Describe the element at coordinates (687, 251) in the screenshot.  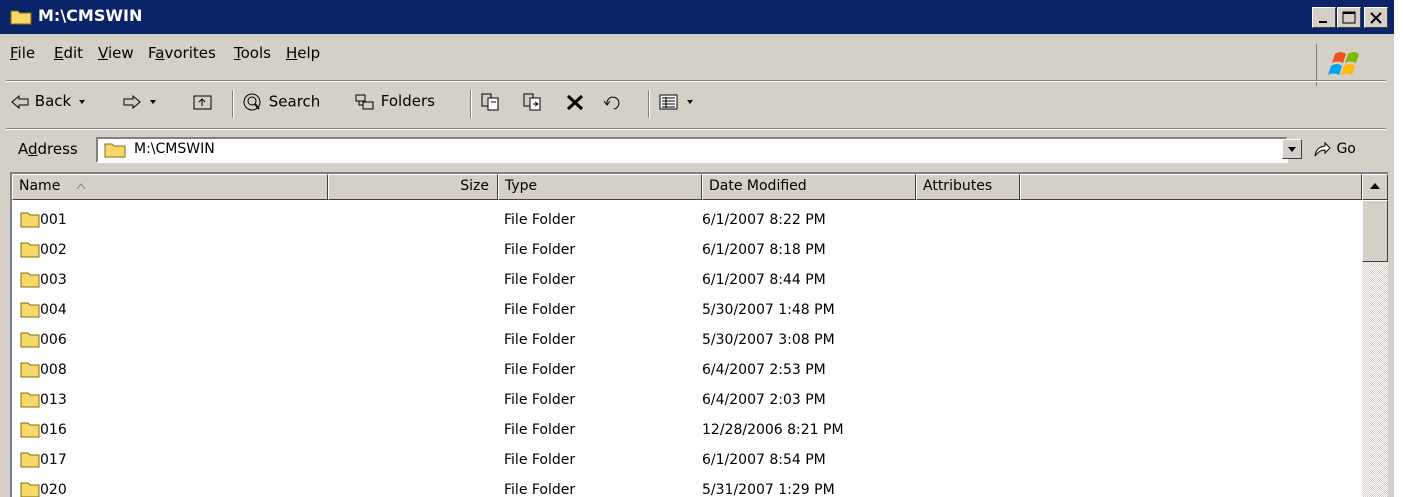
I see `table-row: 002 File Folder 6/1/2007 8:18 PM` at that location.